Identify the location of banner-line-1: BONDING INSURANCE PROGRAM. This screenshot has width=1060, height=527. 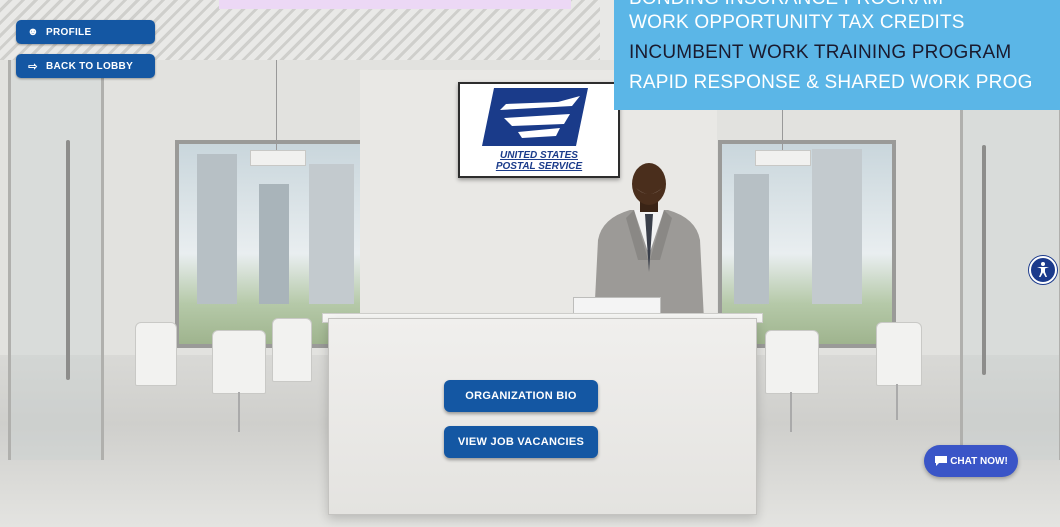
(786, 5).